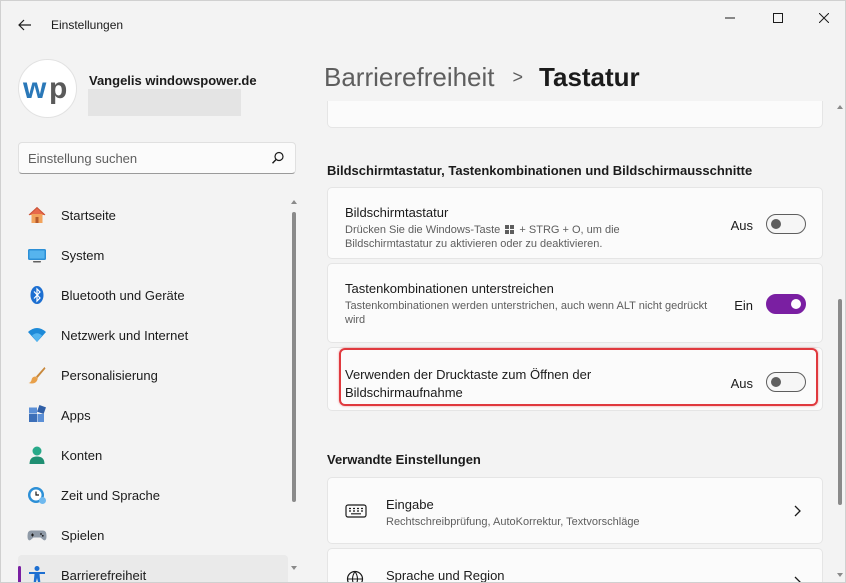  Describe the element at coordinates (88, 215) in the screenshot. I see `sidebar-item-label: Startseite` at that location.